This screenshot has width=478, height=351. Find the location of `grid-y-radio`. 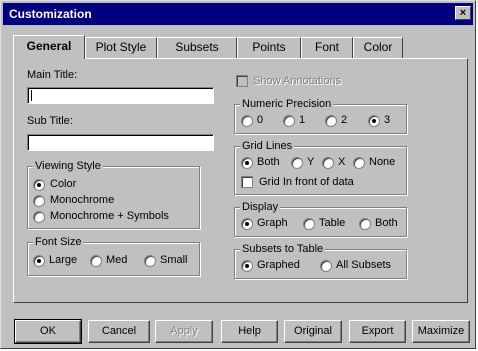

grid-y-radio is located at coordinates (297, 163).